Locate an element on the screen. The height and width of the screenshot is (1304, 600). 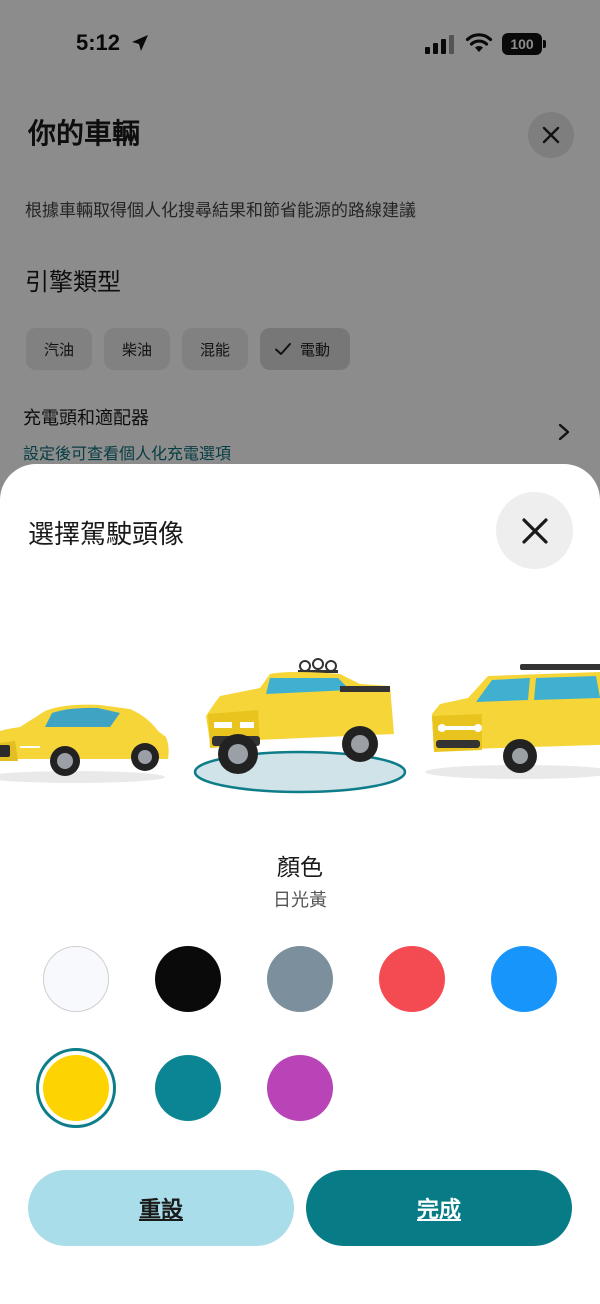
car-avatar-pickup-truck is located at coordinates (300, 719).